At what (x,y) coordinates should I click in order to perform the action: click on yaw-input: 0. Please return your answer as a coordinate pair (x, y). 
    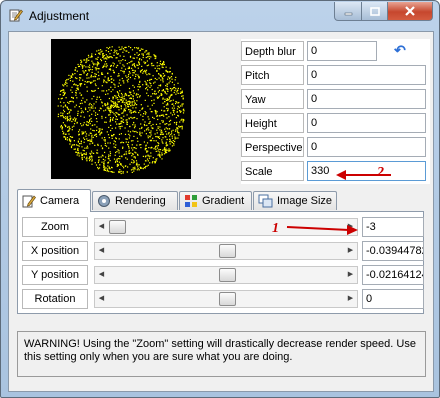
    Looking at the image, I should click on (366, 99).